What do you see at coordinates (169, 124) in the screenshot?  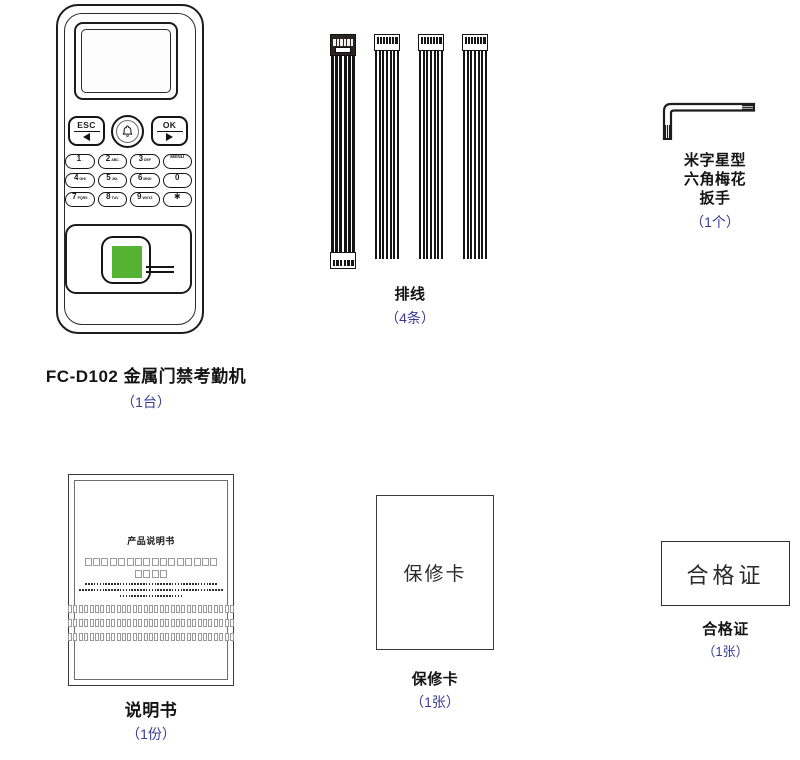 I see `ok-key-label: OK` at bounding box center [169, 124].